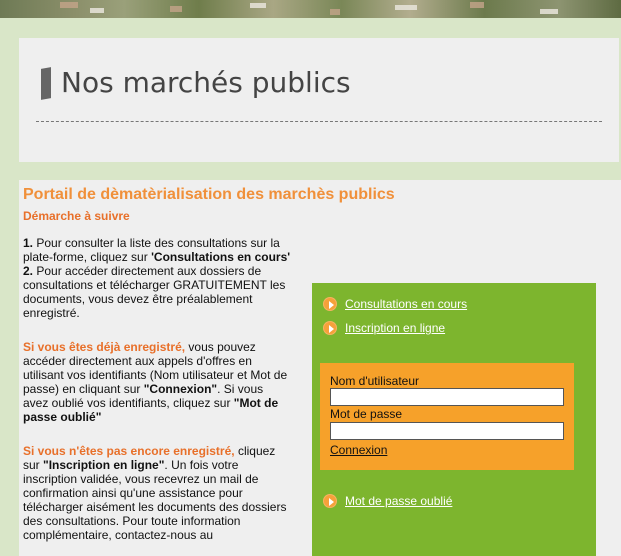  I want to click on page-title: Nos marchés publics, so click(206, 82).